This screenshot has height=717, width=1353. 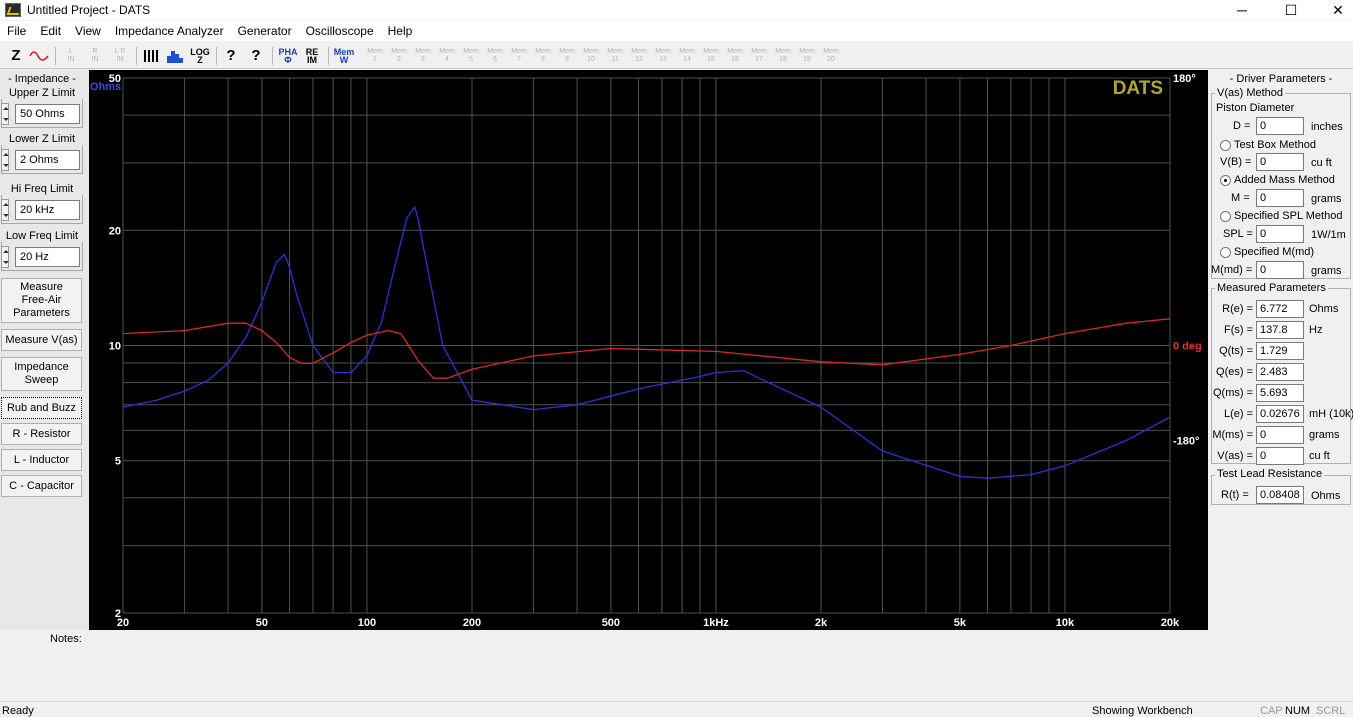 What do you see at coordinates (41, 434) in the screenshot?
I see `resistor-button: R - Resistor` at bounding box center [41, 434].